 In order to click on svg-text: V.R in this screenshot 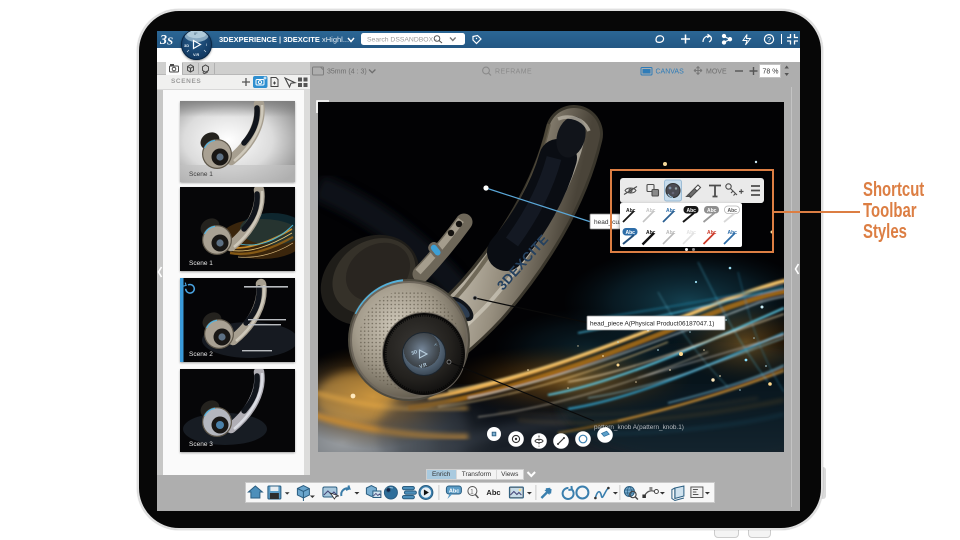, I will do `click(196, 54)`.